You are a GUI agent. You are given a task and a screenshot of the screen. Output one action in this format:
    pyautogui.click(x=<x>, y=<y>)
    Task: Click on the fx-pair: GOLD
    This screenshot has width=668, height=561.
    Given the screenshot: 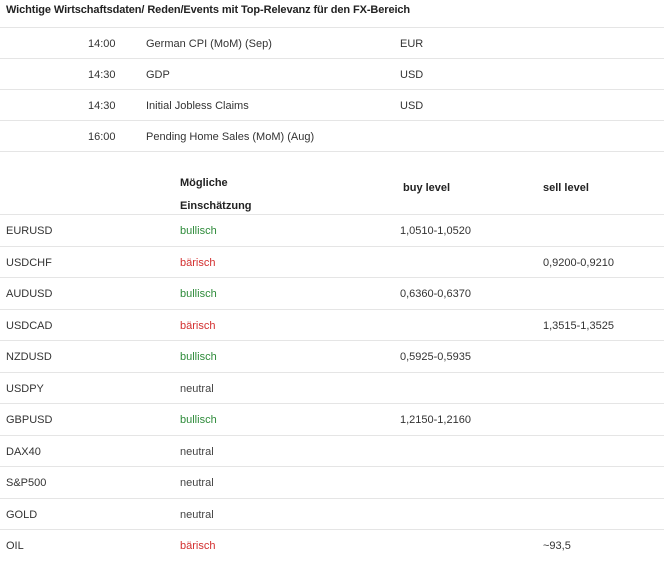 What is the action you would take?
    pyautogui.click(x=22, y=514)
    